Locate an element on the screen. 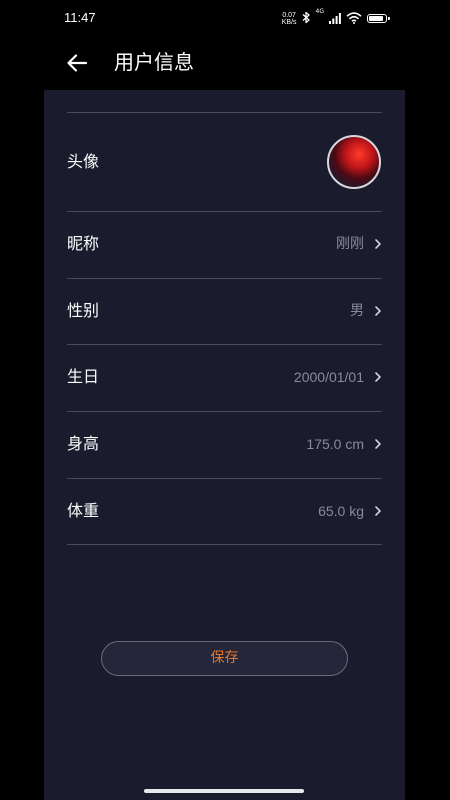 The height and width of the screenshot is (800, 450). page-title: 用户信息 is located at coordinates (154, 62).